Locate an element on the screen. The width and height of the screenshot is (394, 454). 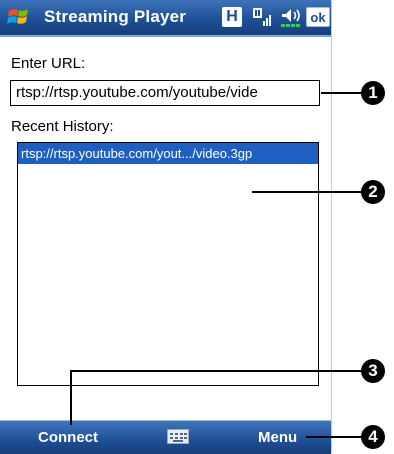
callout-badge-3: 3 is located at coordinates (373, 371).